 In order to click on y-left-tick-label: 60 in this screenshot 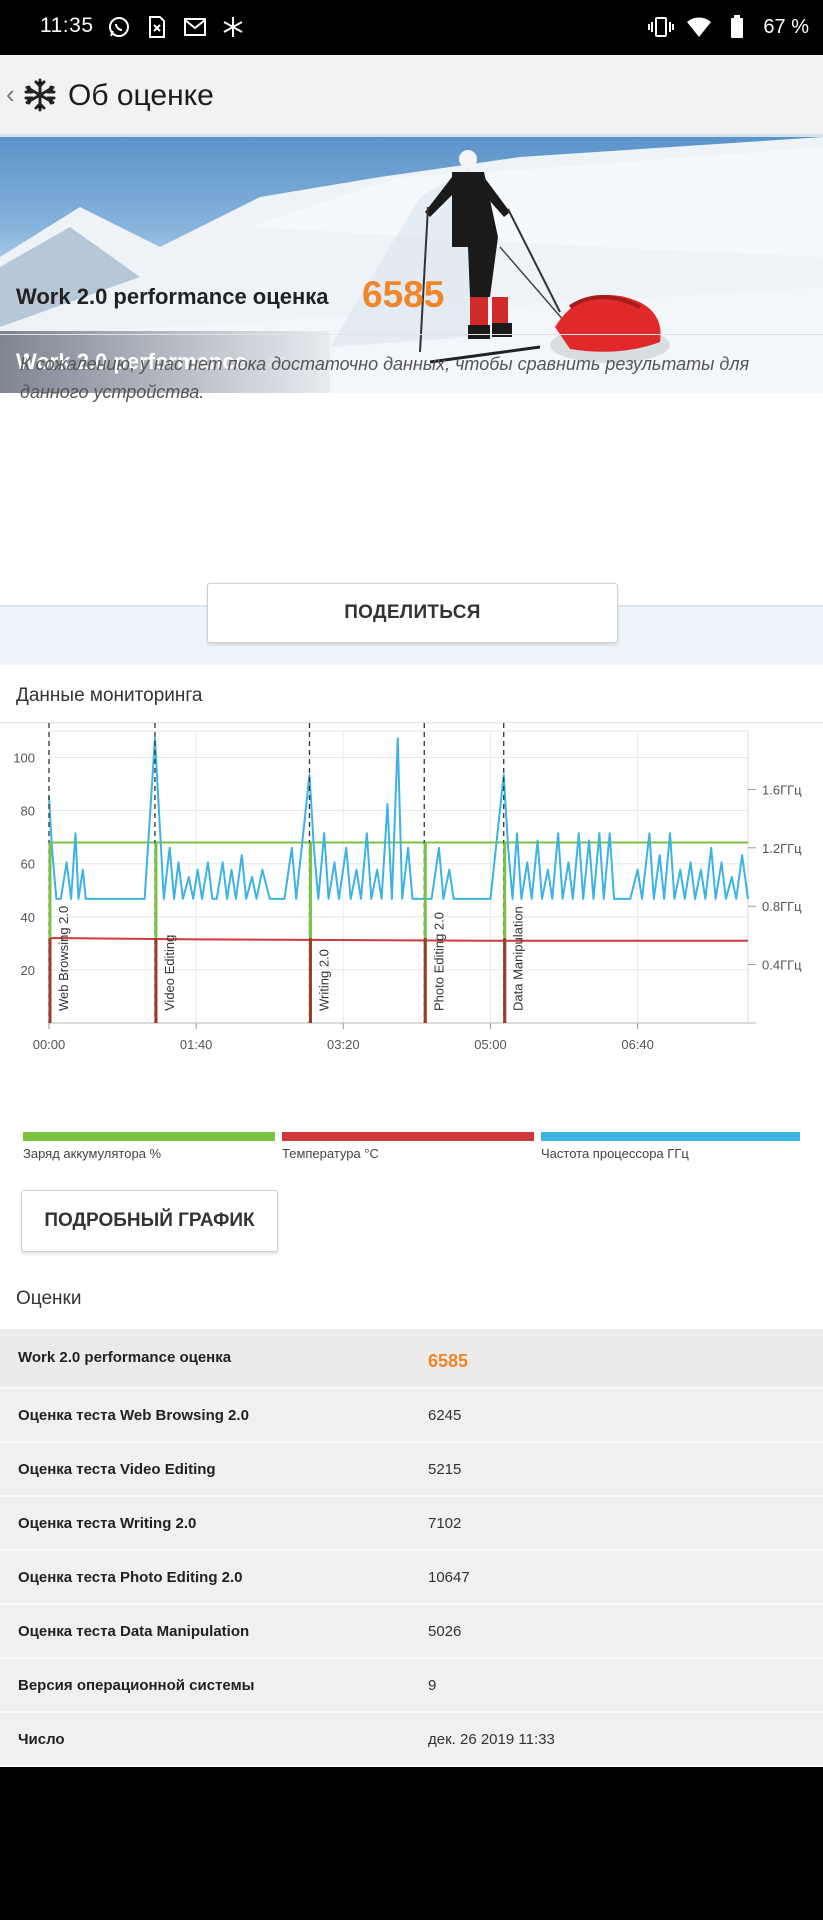, I will do `click(28, 864)`.